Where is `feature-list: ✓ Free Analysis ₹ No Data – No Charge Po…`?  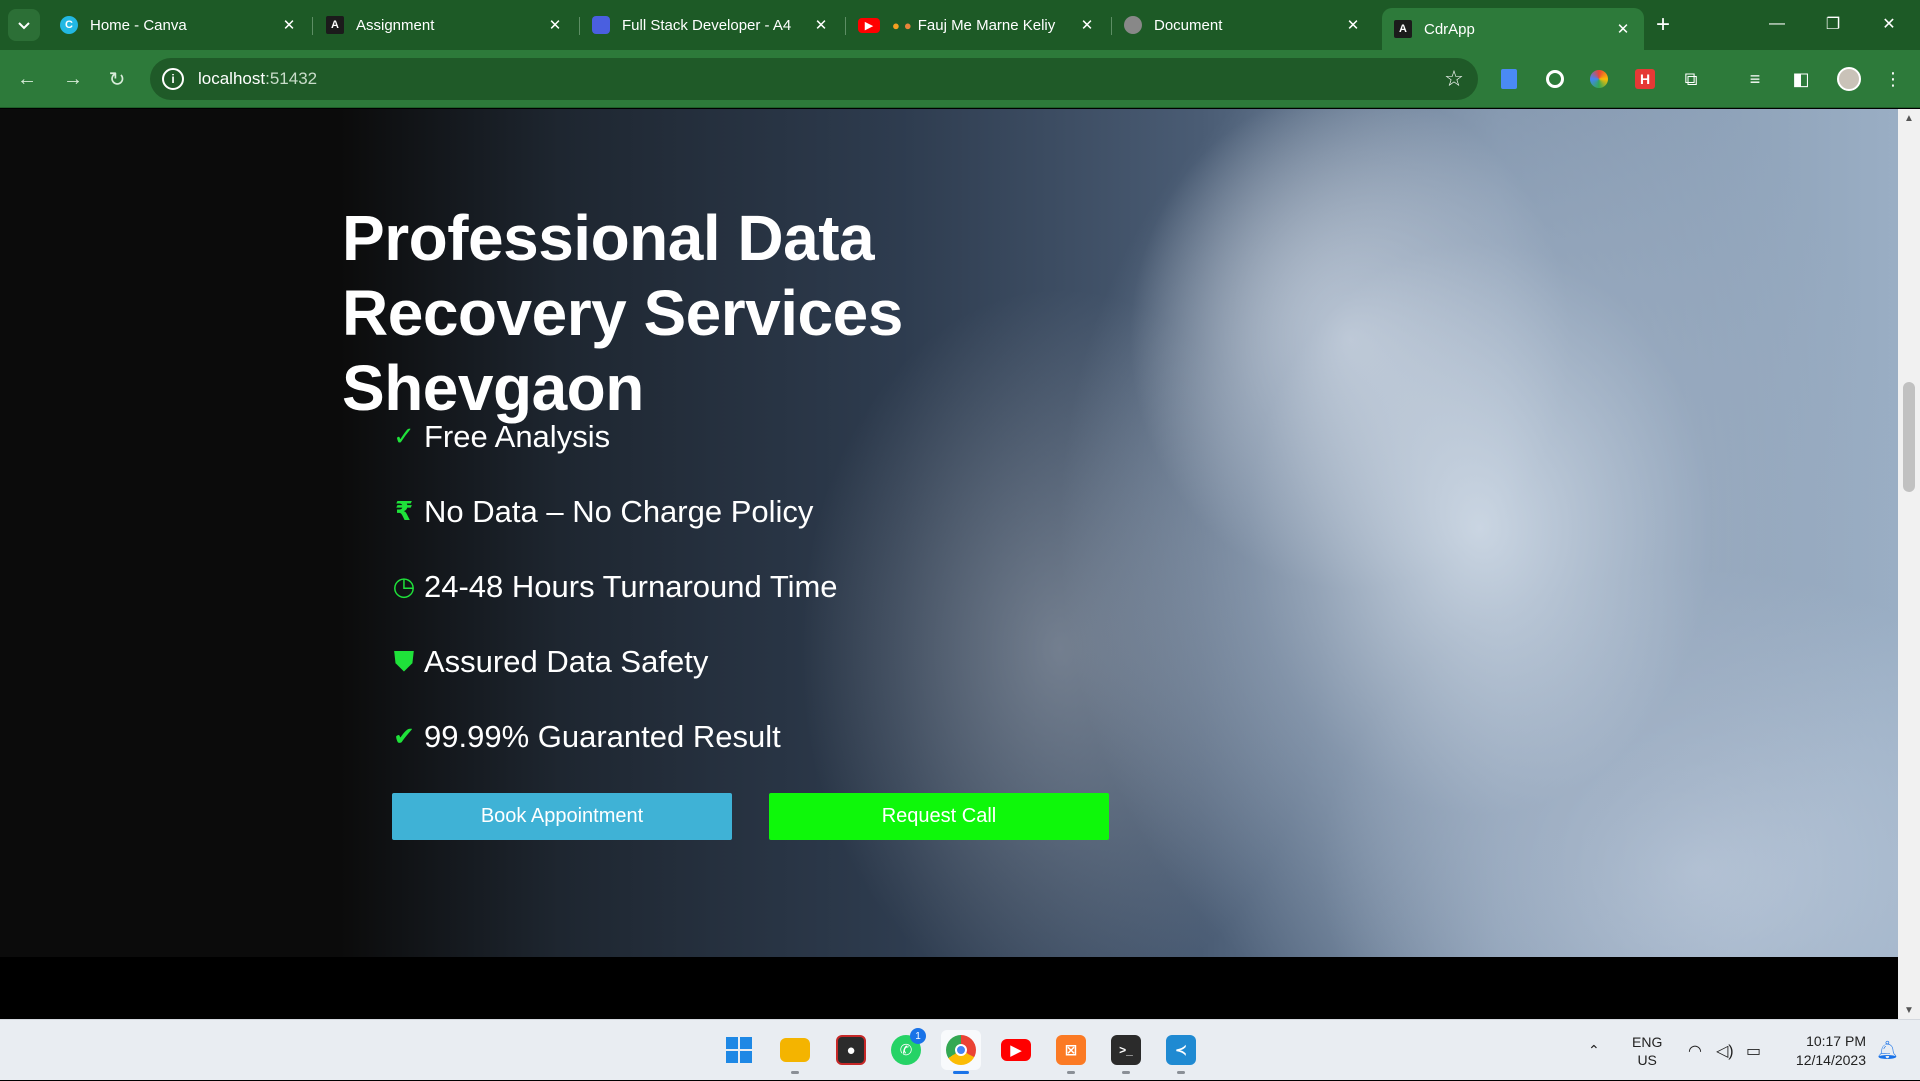 feature-list: ✓ Free Analysis ₹ No Data – No Charge Po… is located at coordinates (614, 586).